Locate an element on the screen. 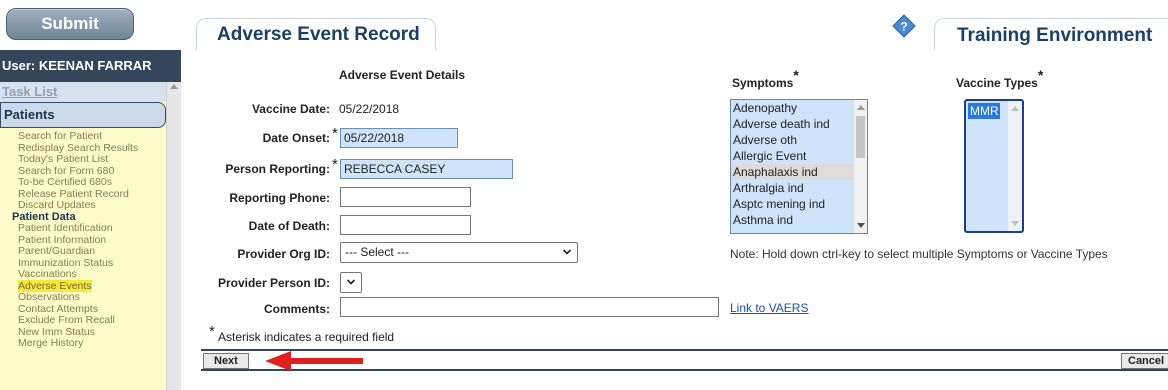  form-title-tab: Adverse Event Record is located at coordinates (316, 34).